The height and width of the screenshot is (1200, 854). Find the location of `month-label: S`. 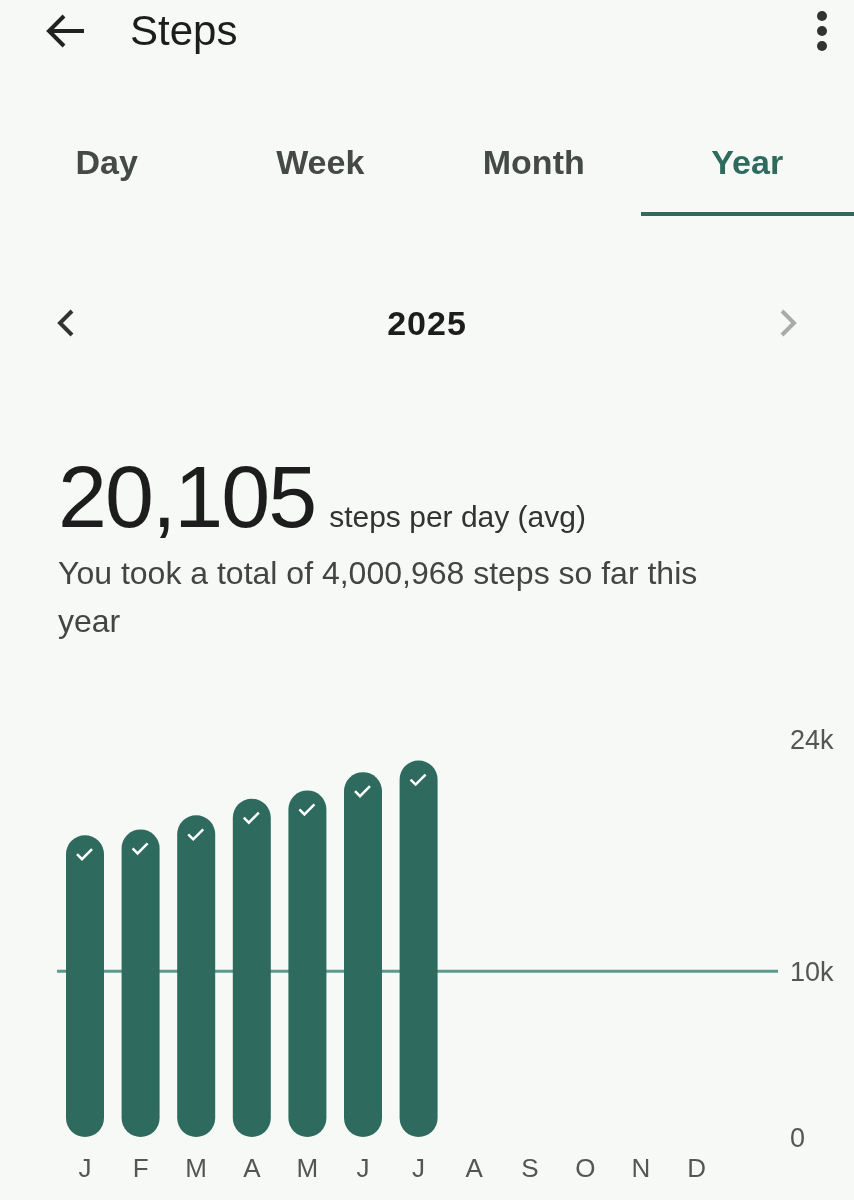

month-label: S is located at coordinates (530, 1168).